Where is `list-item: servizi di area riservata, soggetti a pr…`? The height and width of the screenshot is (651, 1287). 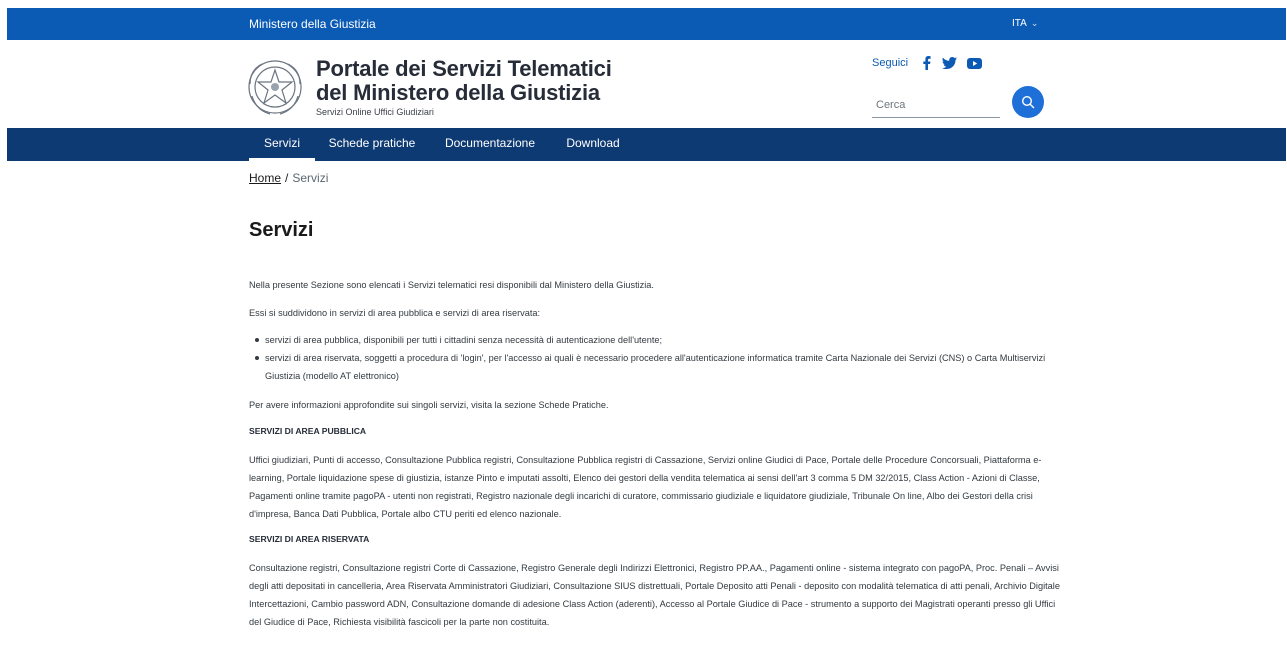
list-item: servizi di area riservata, soggetti a pr… is located at coordinates (655, 367).